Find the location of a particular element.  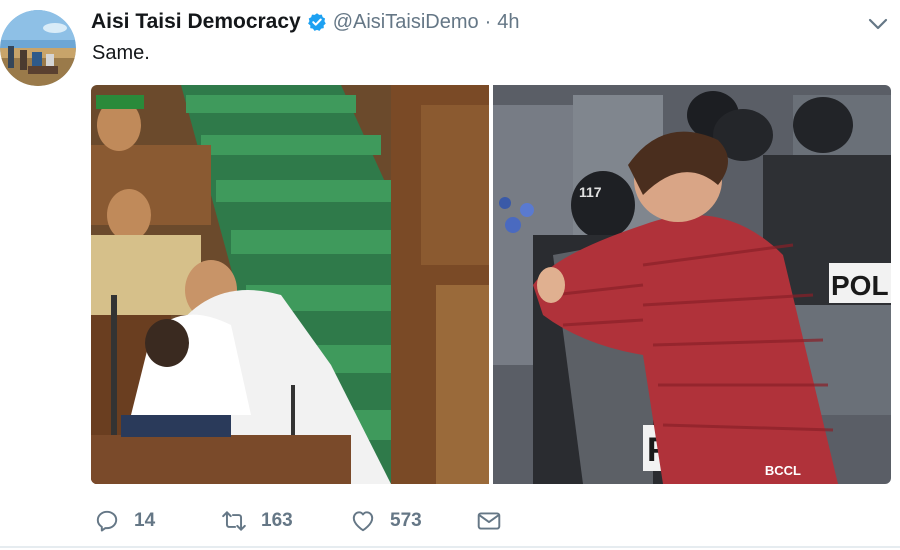

chevron-down-icon is located at coordinates (878, 24).